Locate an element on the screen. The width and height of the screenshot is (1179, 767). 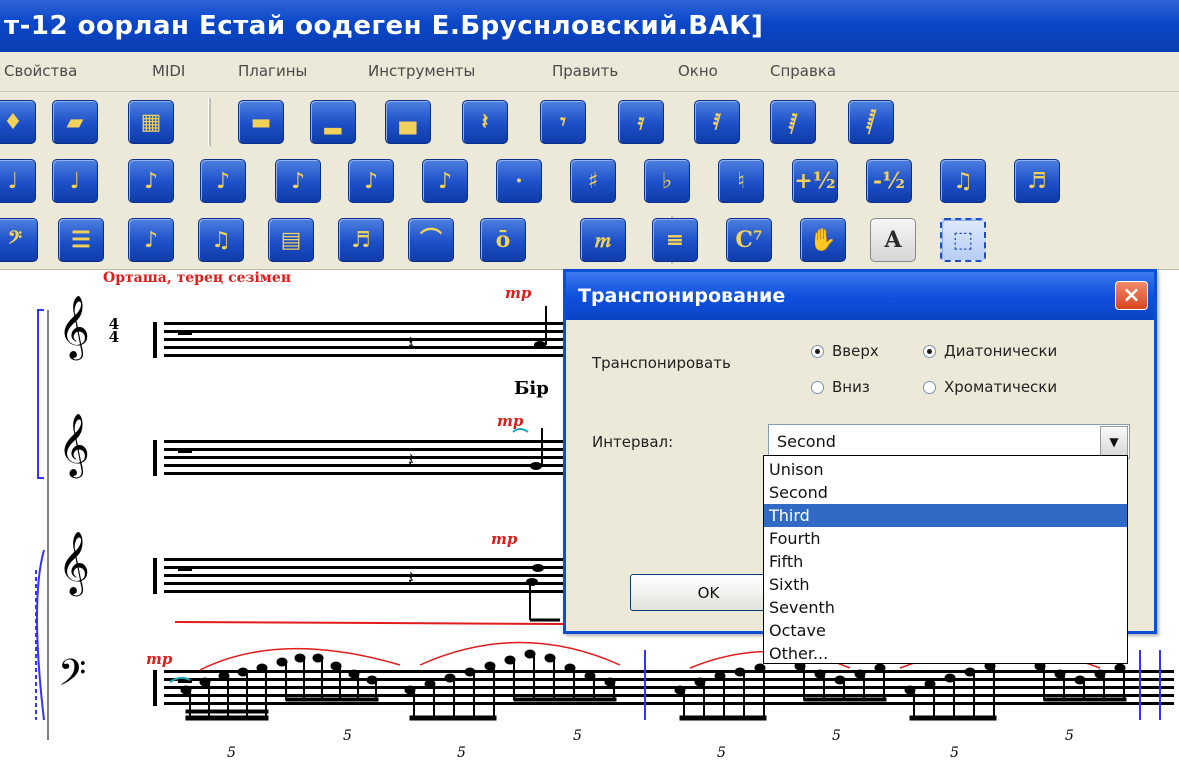
eighth-rest-button: 𝄾 is located at coordinates (563, 122).